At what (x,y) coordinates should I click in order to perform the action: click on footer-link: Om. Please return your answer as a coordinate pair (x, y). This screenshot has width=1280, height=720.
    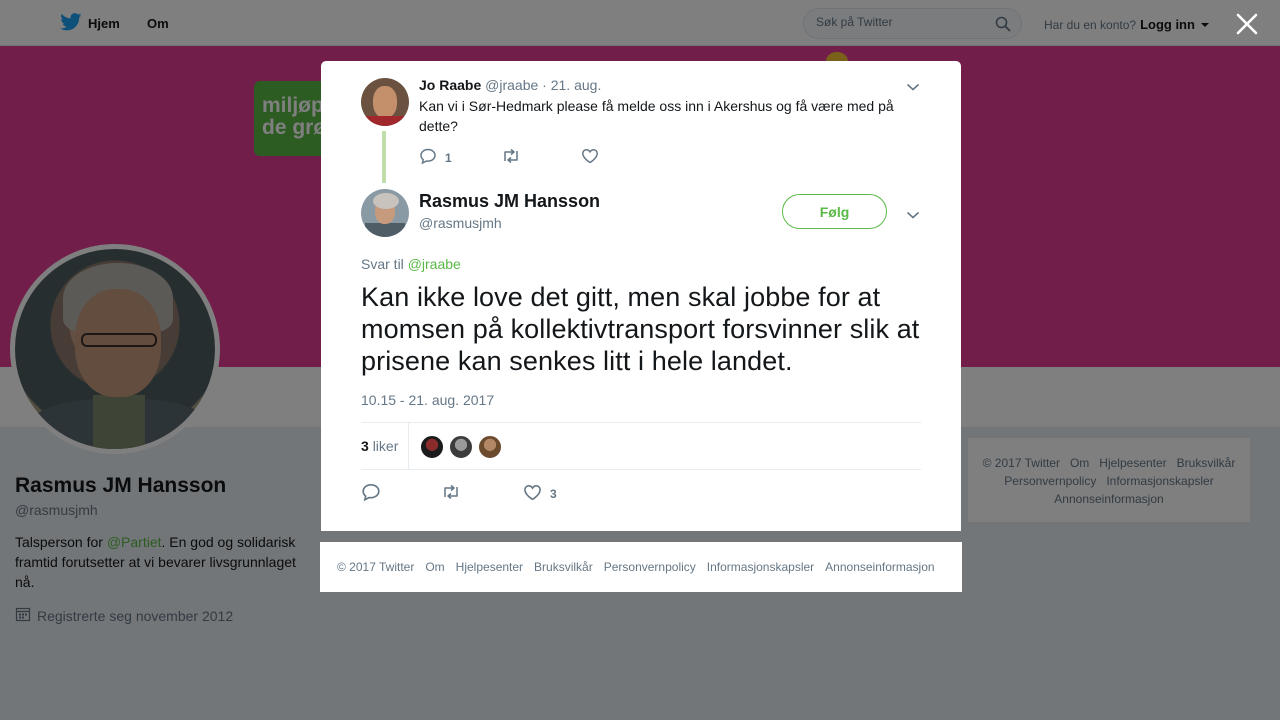
    Looking at the image, I should click on (434, 567).